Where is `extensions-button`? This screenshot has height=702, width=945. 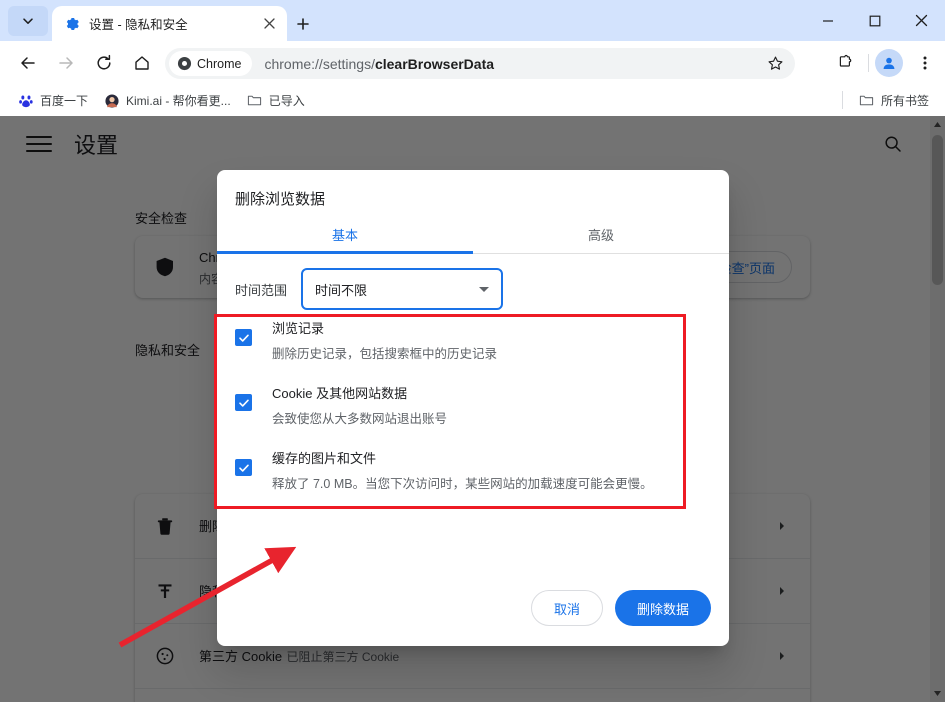
extensions-button is located at coordinates (846, 63).